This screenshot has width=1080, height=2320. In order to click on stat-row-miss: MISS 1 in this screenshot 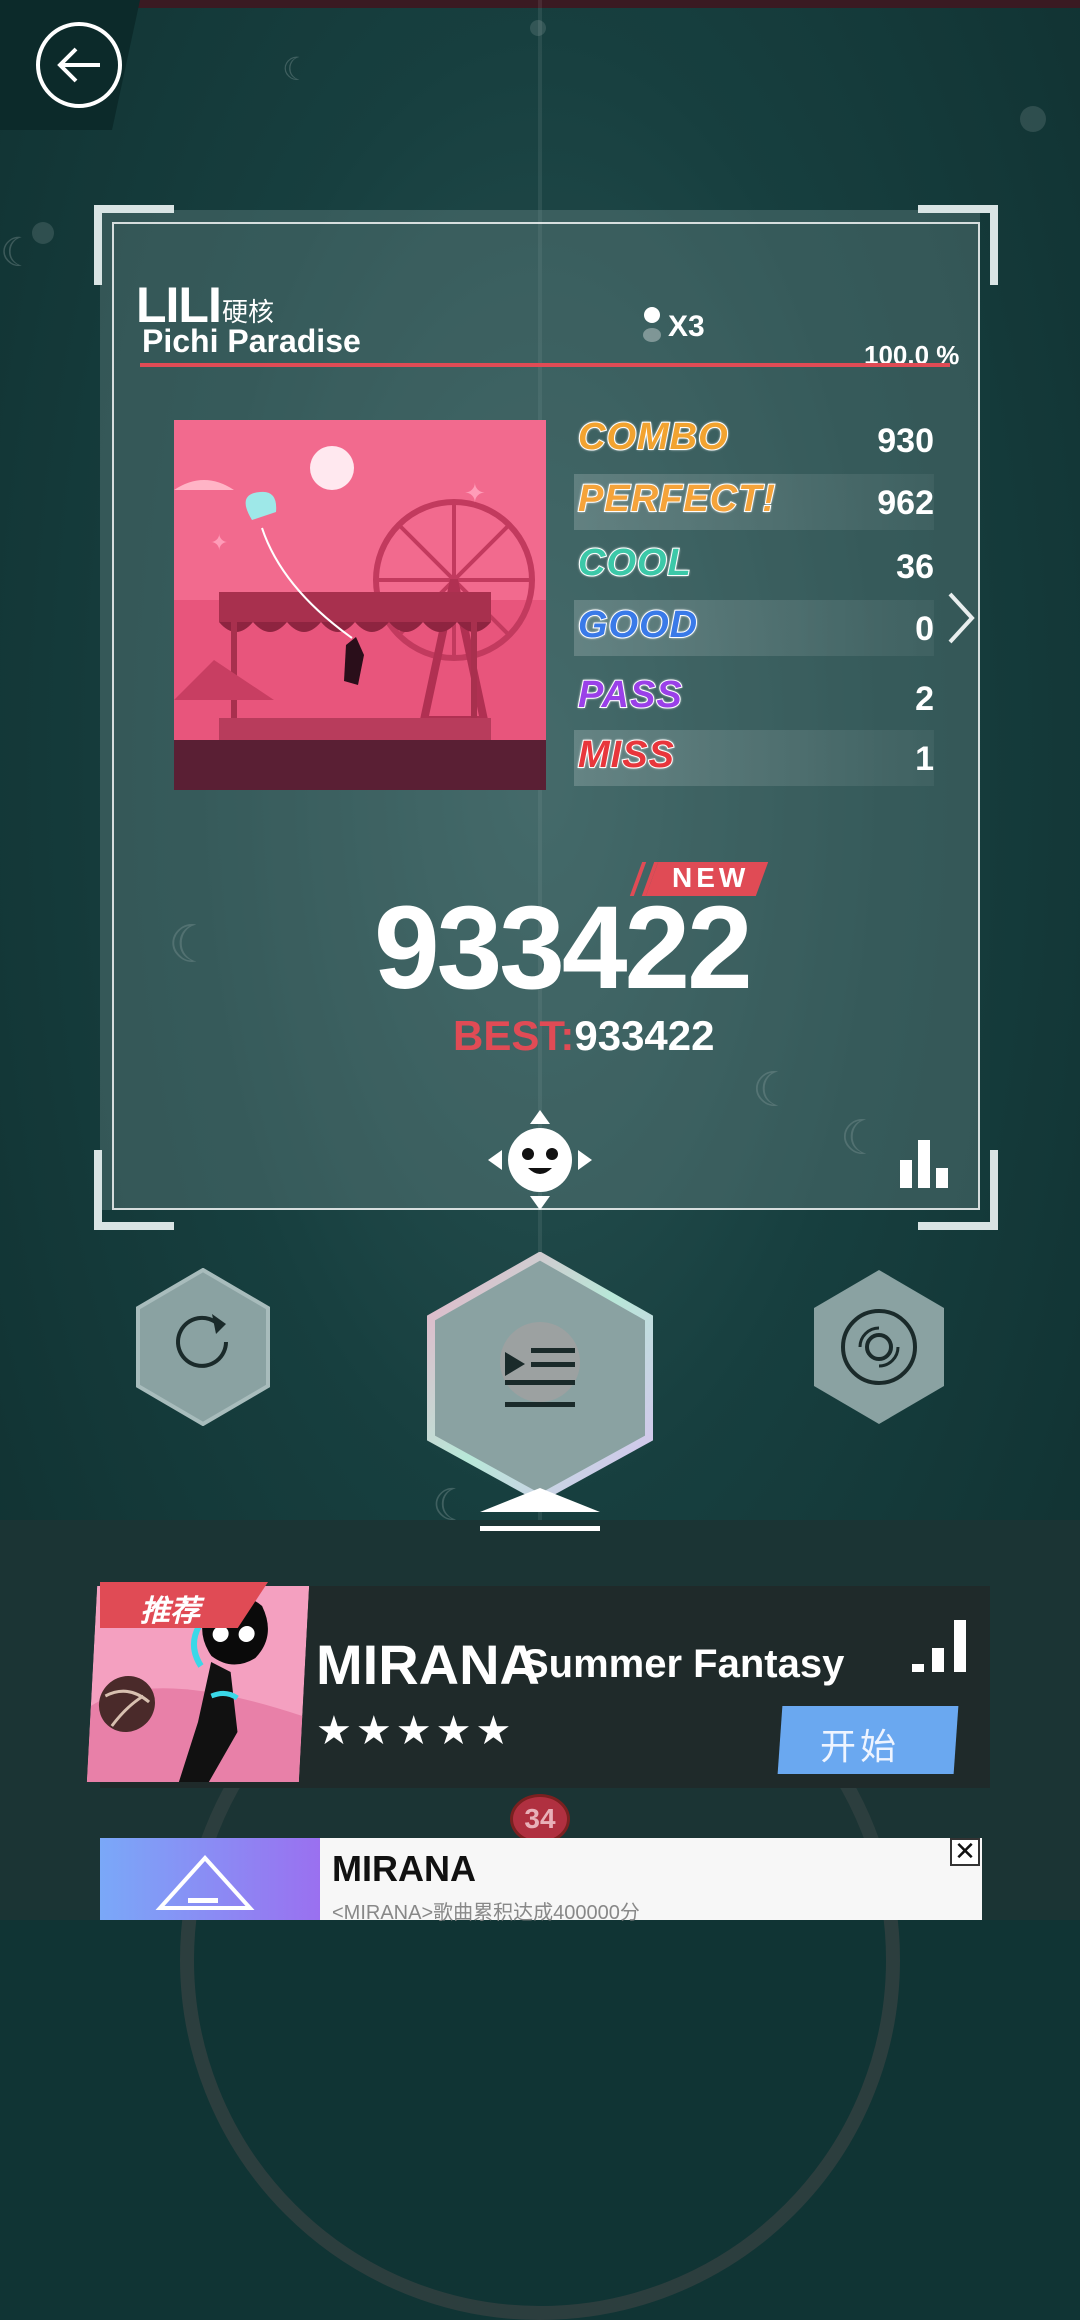, I will do `click(754, 758)`.